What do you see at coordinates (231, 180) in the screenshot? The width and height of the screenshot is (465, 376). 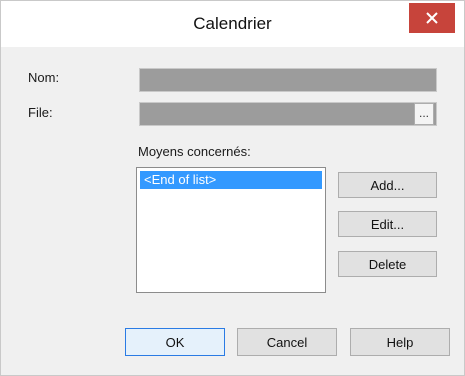 I see `list-item: <End of list>` at bounding box center [231, 180].